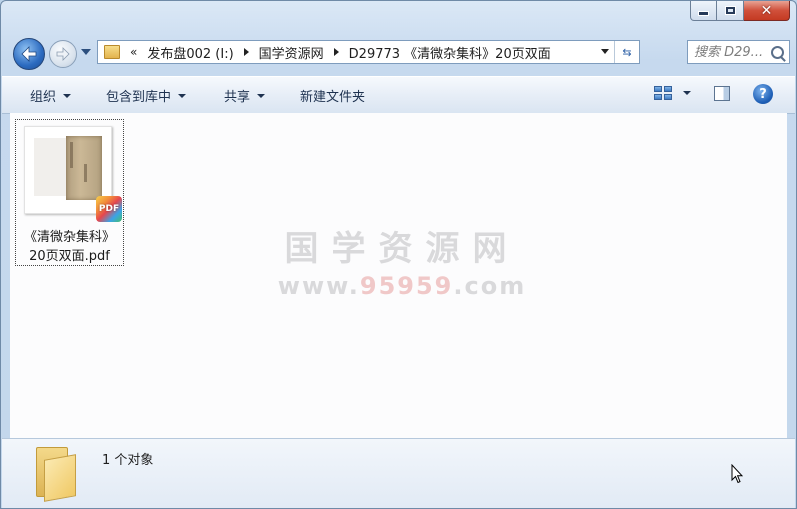 The height and width of the screenshot is (509, 797). I want to click on breadcrumb-drive: 发布盘002 (I:), so click(198, 52).